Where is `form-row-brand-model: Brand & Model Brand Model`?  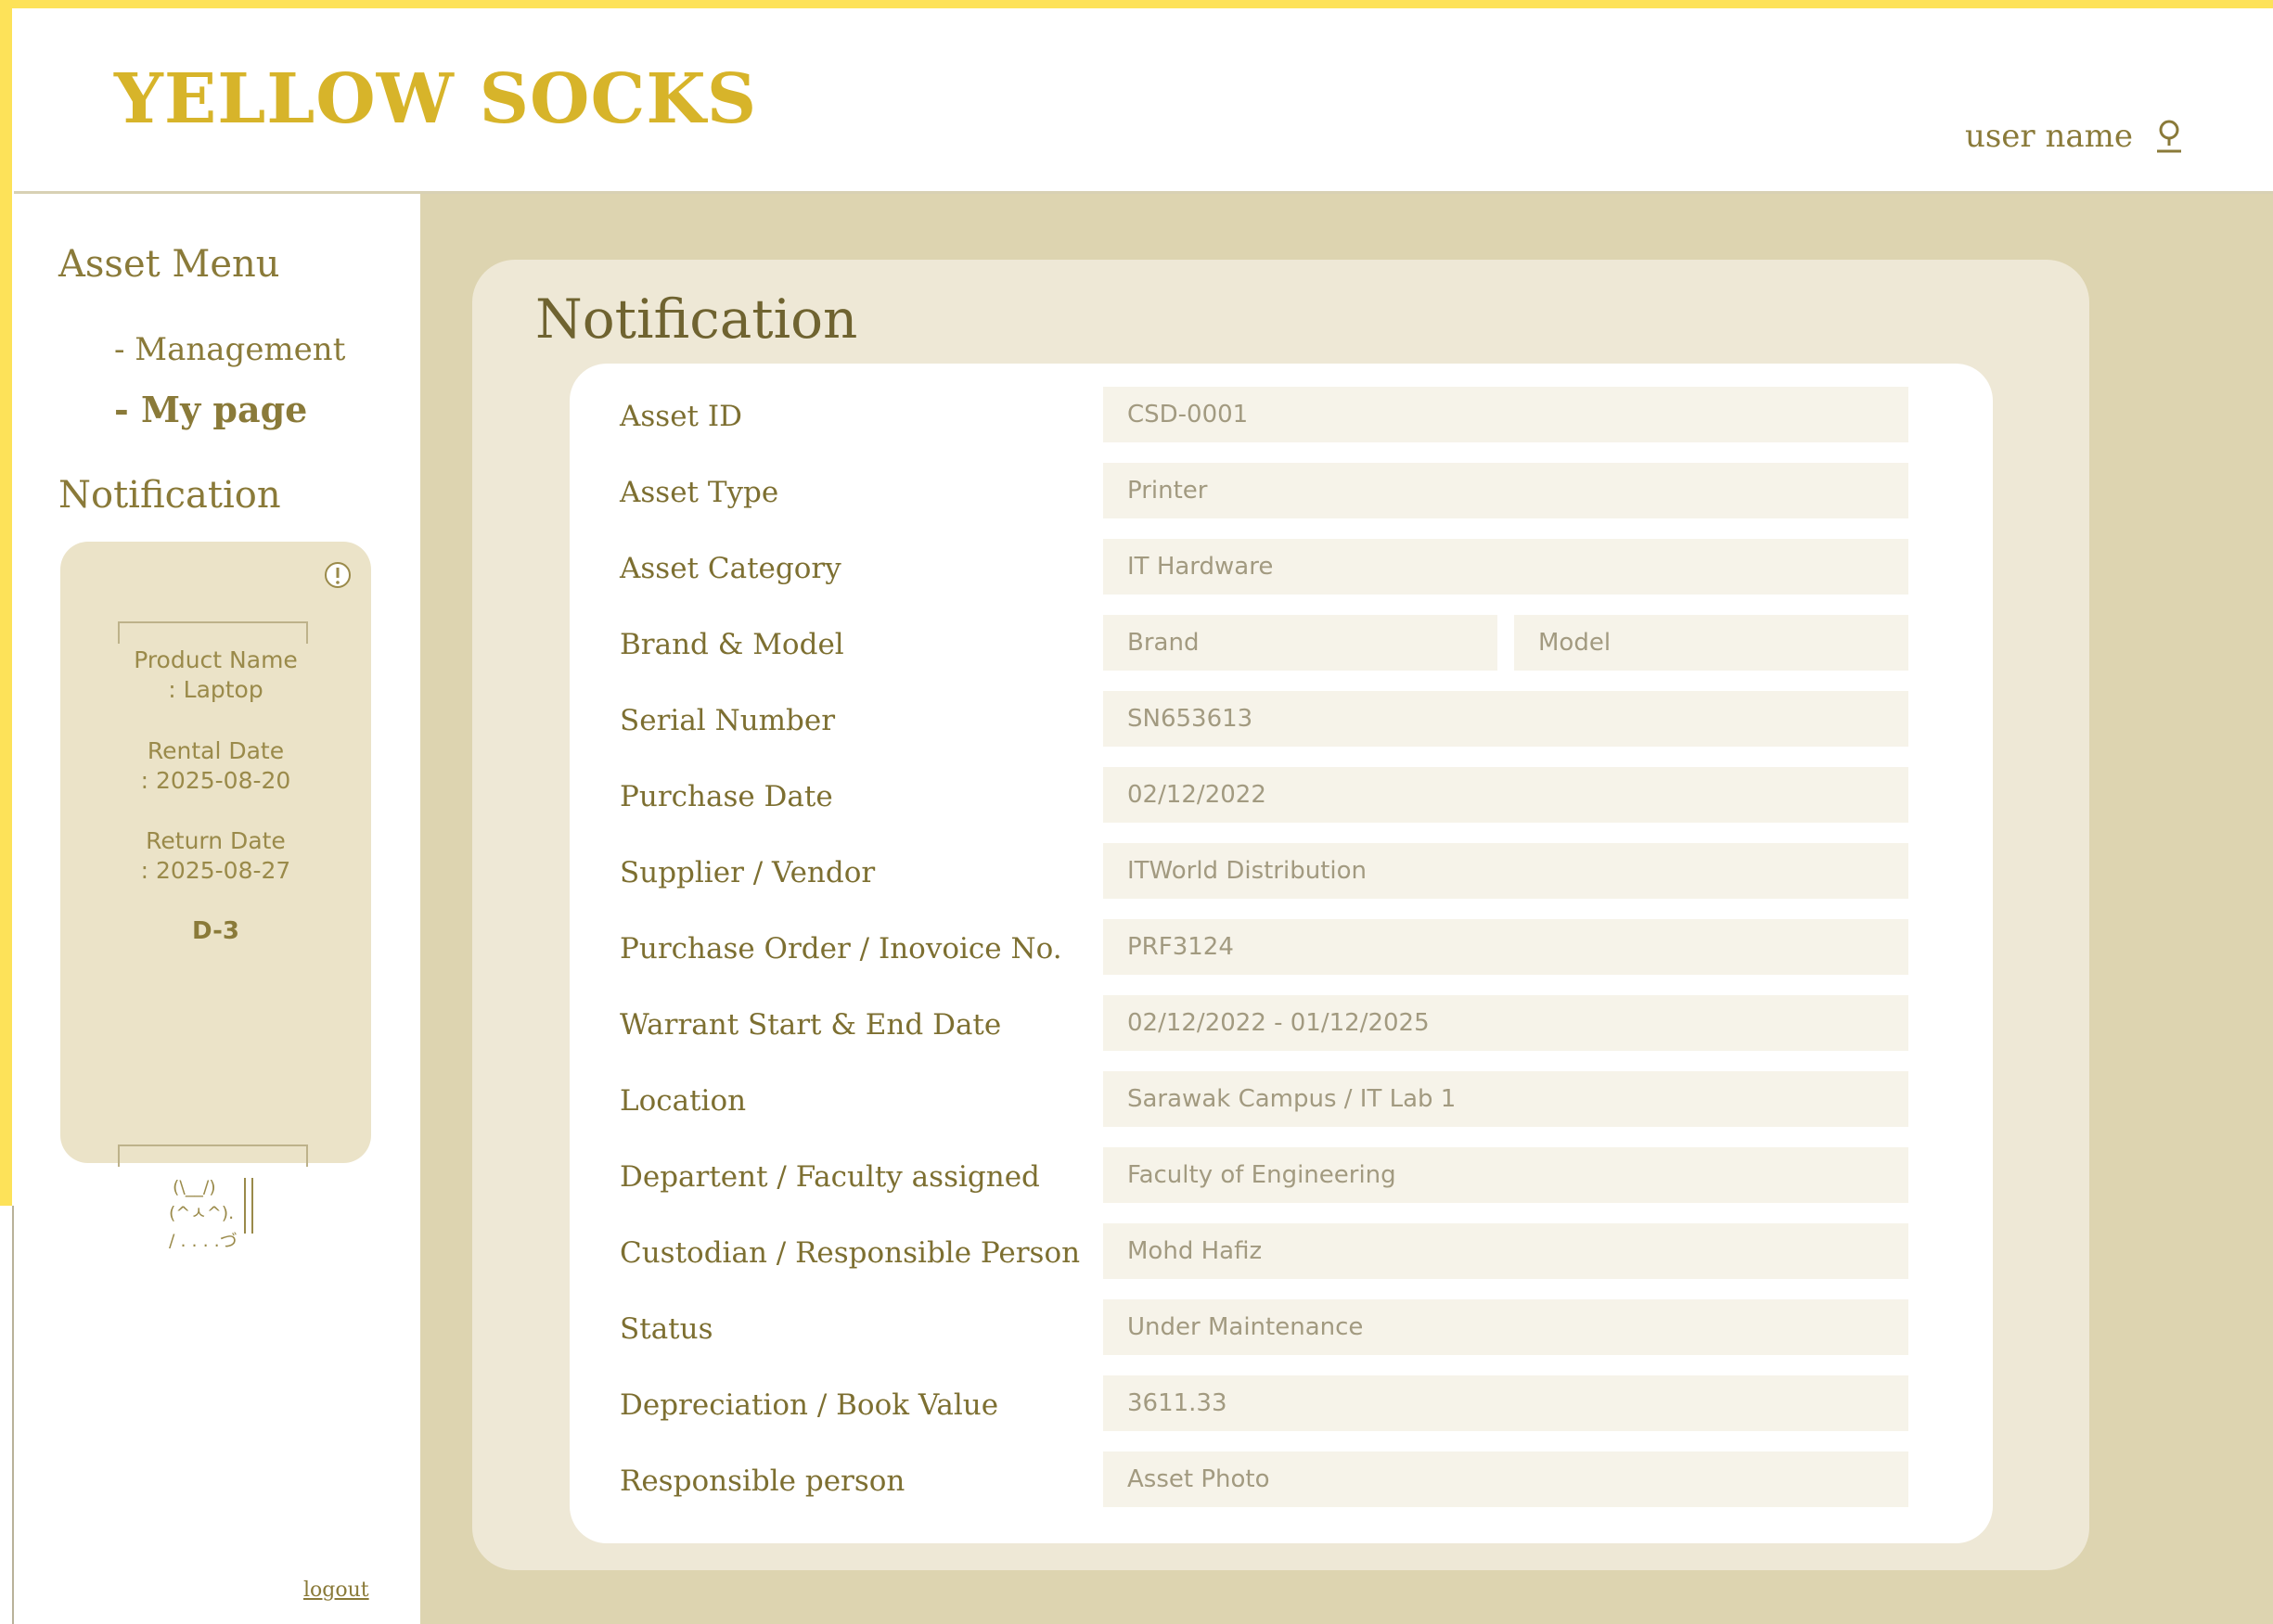
form-row-brand-model: Brand & Model Brand Model is located at coordinates (1282, 644).